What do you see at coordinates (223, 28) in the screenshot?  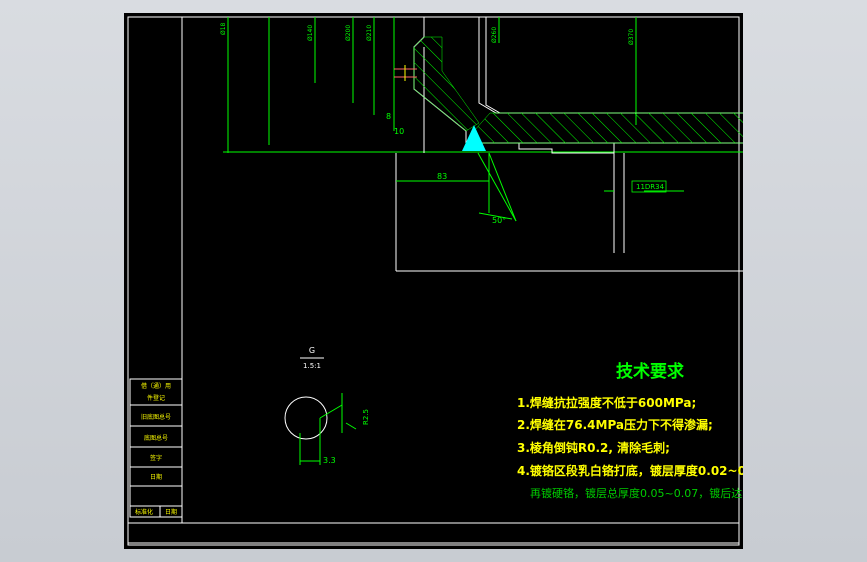 I see `svg-text: Ø18` at bounding box center [223, 28].